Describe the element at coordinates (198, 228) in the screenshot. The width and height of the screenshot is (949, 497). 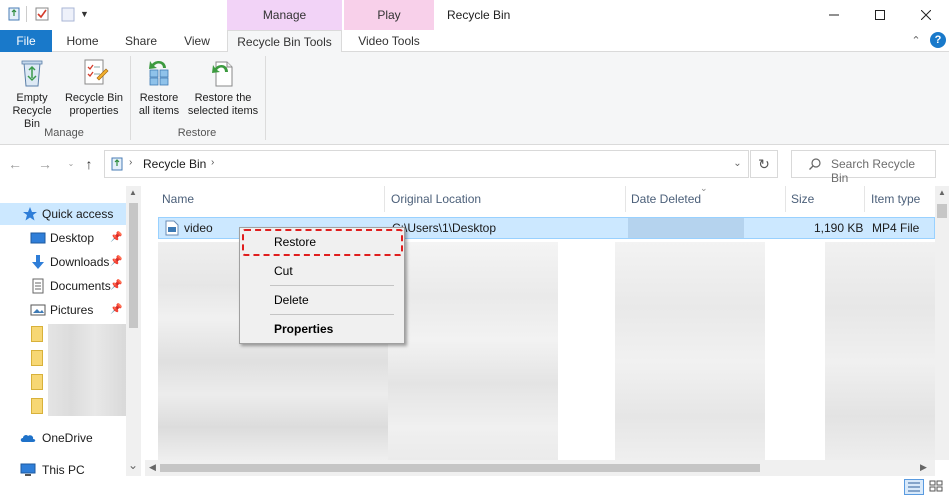
I see `file-name: video` at that location.